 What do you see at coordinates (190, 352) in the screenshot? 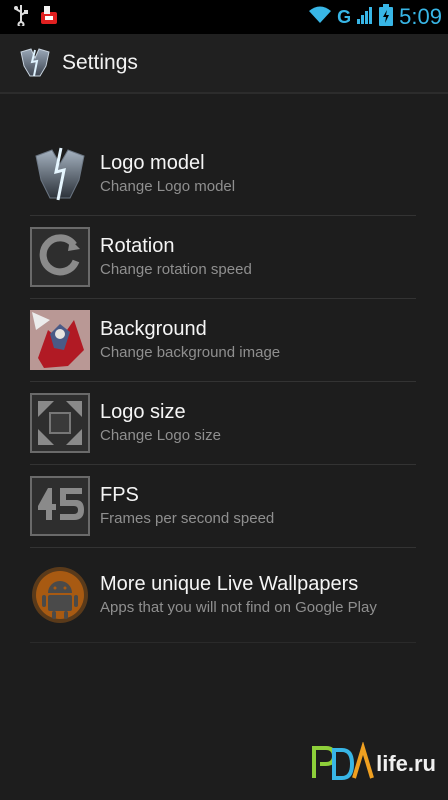
I see `setting-subtitle: Change background image` at bounding box center [190, 352].